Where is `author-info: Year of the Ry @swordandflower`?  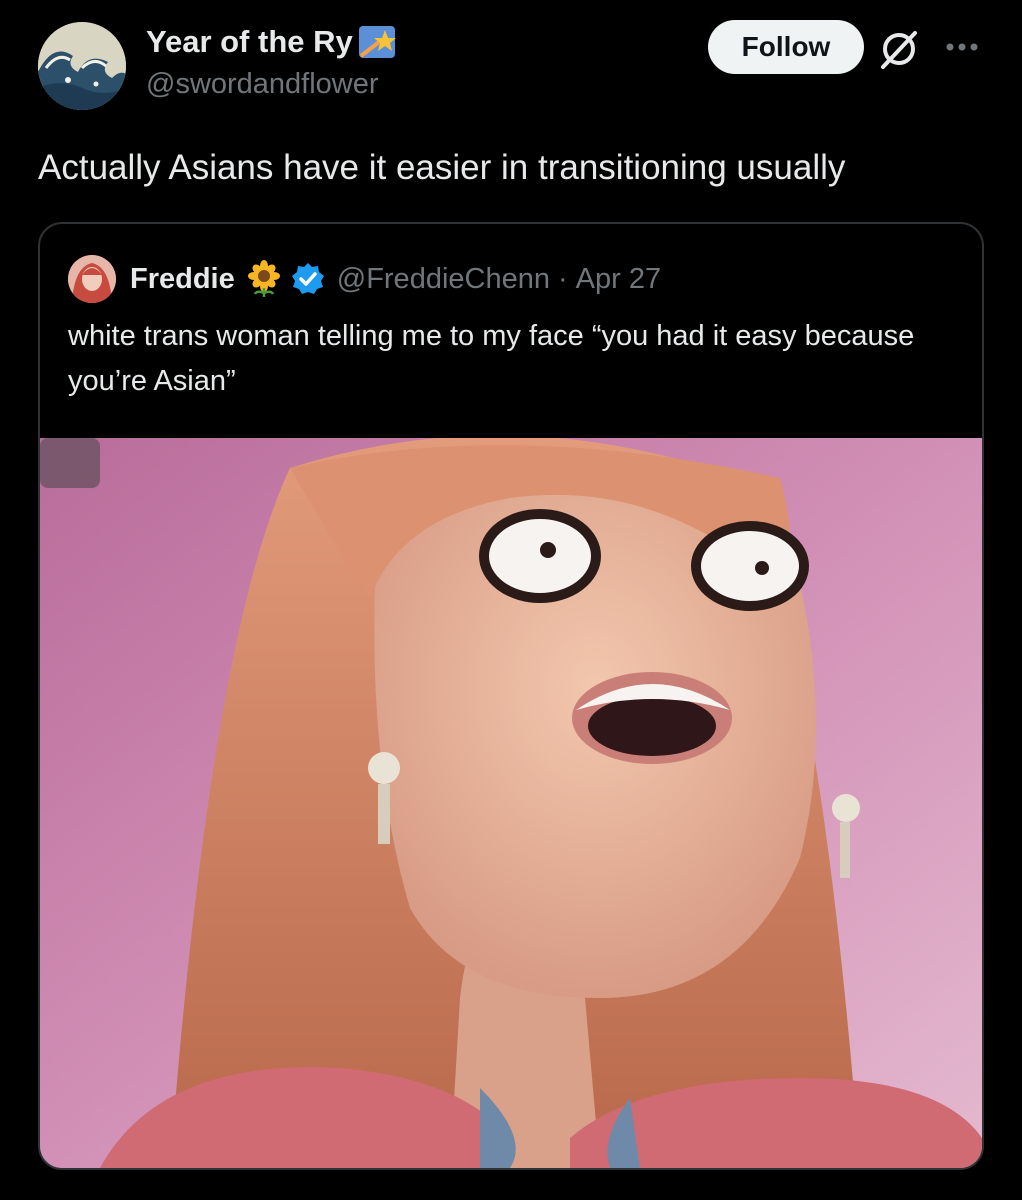 author-info: Year of the Ry @swordandflower is located at coordinates (271, 62).